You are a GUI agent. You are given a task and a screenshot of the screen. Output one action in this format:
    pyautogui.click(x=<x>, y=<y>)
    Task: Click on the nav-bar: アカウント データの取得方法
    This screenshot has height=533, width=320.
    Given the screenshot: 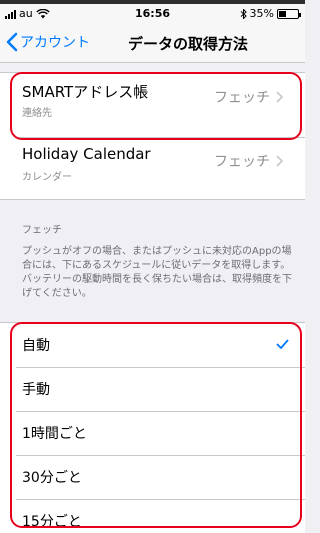 What is the action you would take?
    pyautogui.click(x=152, y=43)
    